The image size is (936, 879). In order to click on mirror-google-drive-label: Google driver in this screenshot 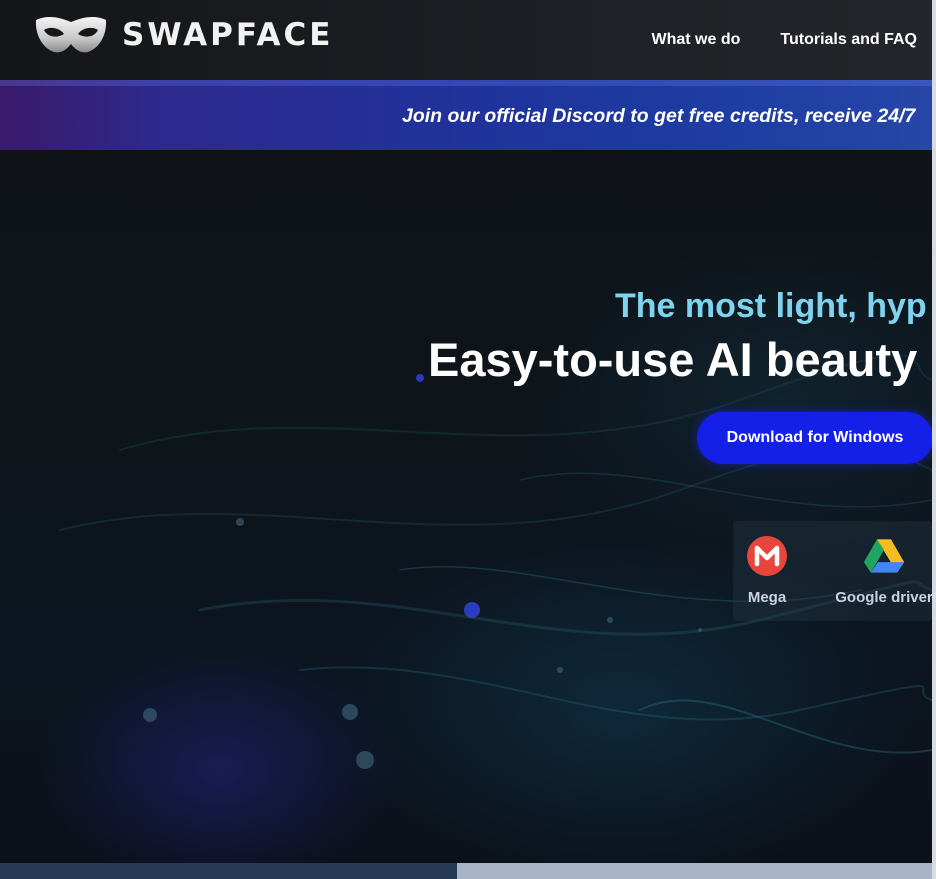, I will do `click(883, 597)`.